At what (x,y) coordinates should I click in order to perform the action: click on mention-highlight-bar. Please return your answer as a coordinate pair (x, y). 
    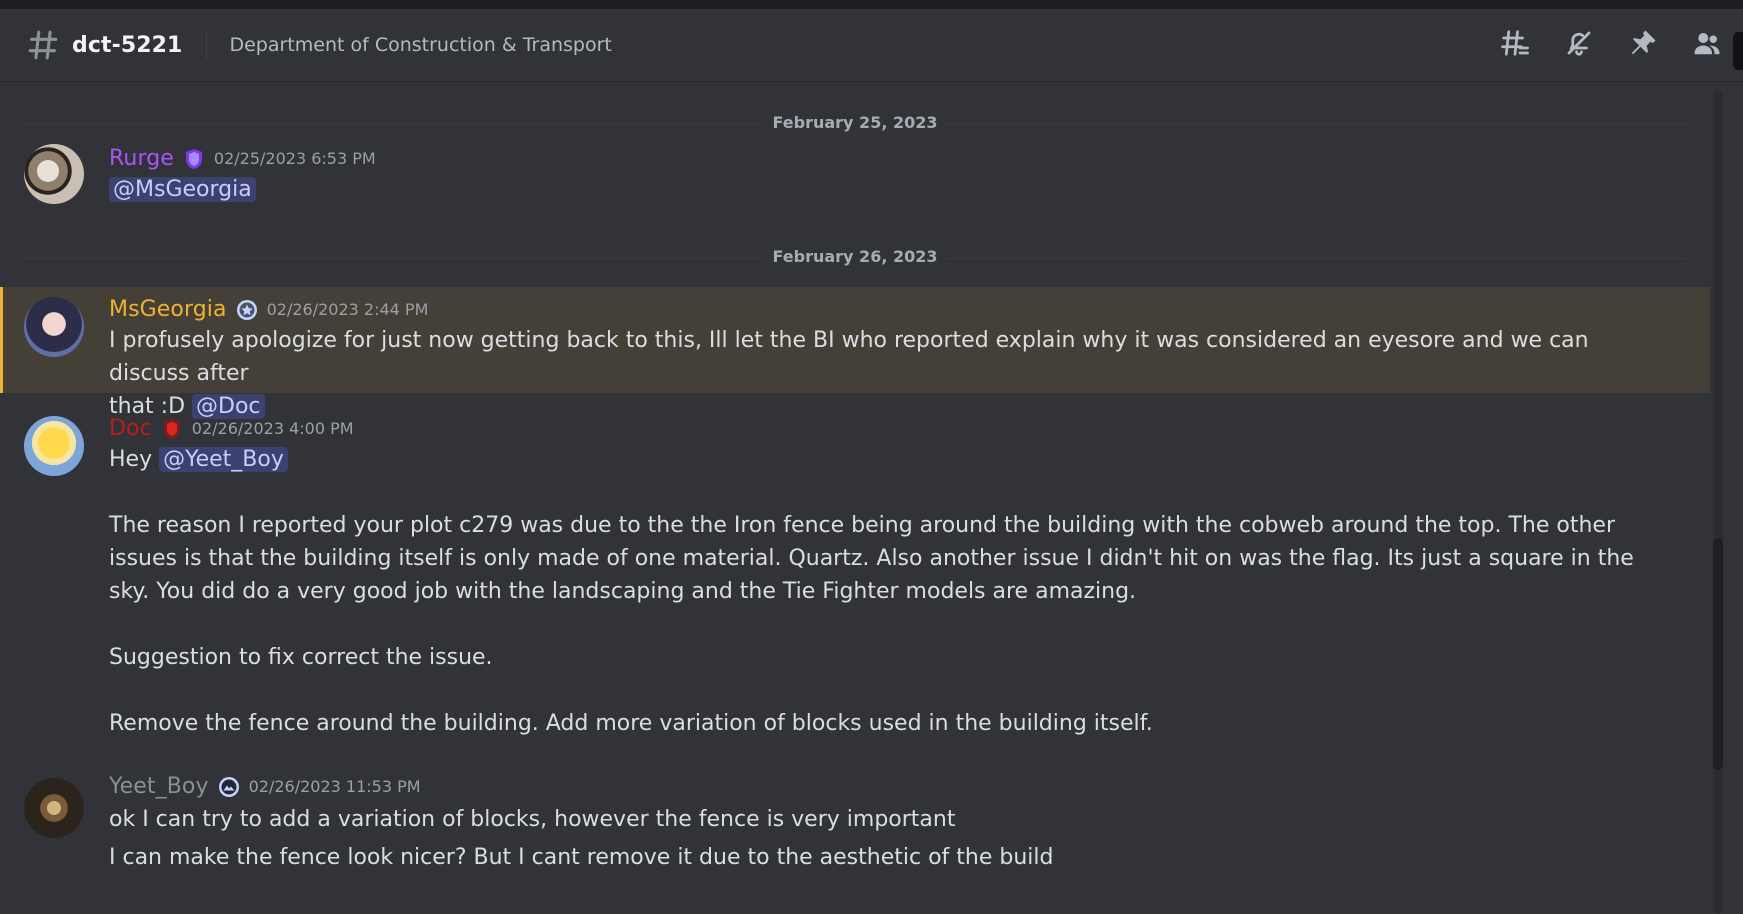
    Looking at the image, I should click on (1, 340).